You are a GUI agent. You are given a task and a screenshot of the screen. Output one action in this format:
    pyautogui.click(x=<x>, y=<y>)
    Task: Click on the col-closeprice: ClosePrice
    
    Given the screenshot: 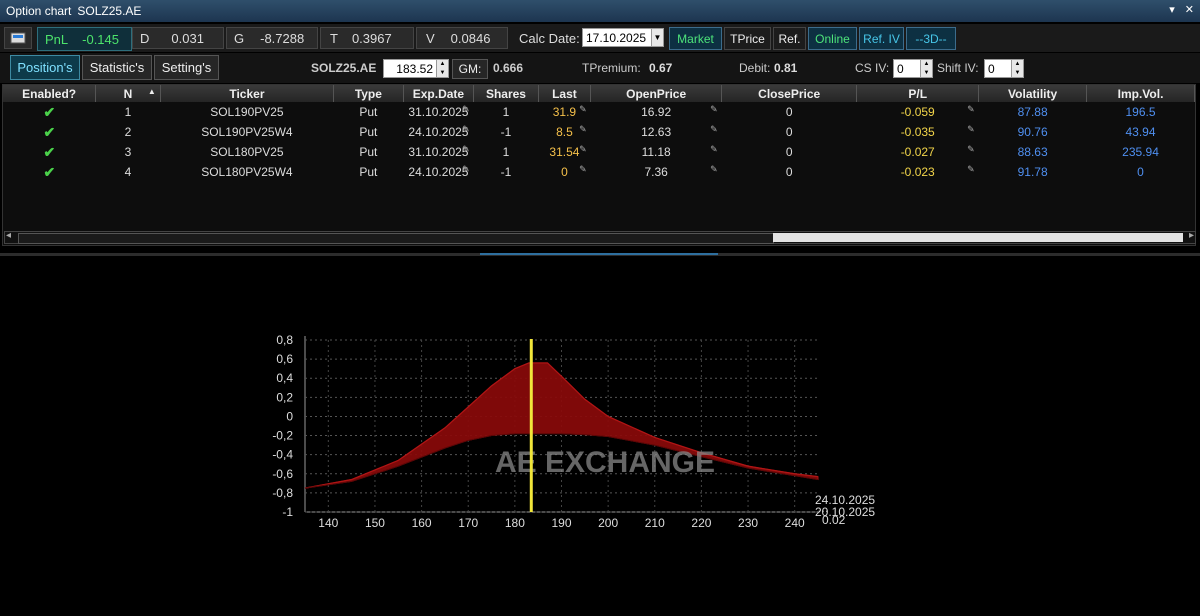 What is the action you would take?
    pyautogui.click(x=789, y=93)
    